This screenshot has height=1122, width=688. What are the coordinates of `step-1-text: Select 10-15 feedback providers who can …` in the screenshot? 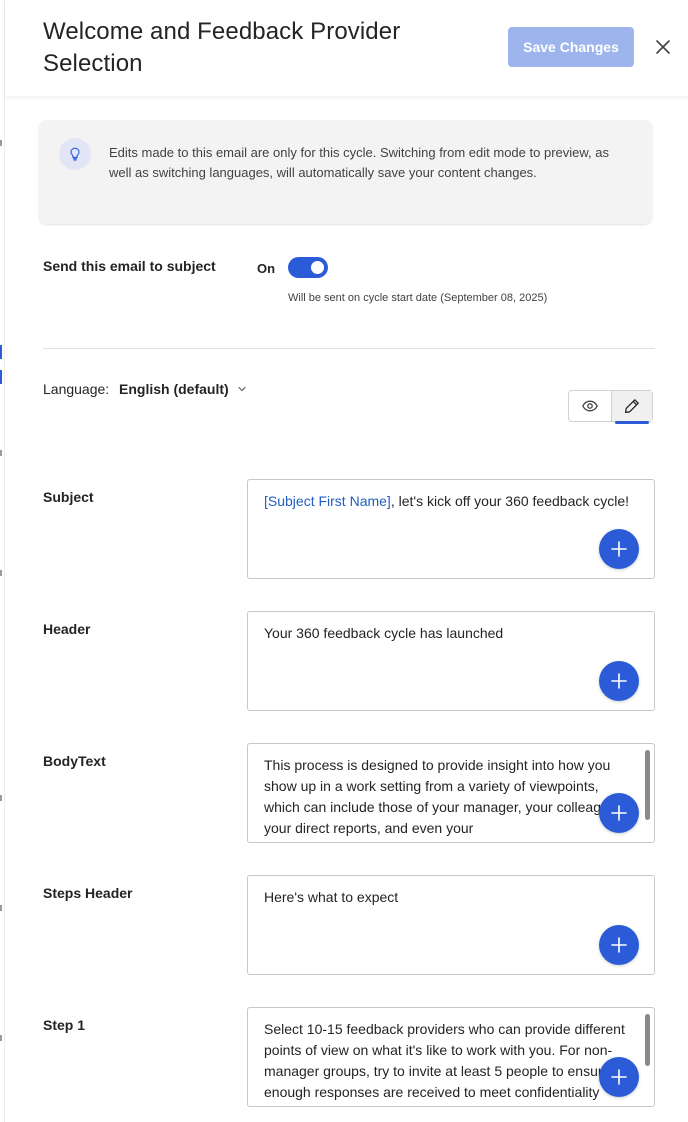 It's located at (444, 1063).